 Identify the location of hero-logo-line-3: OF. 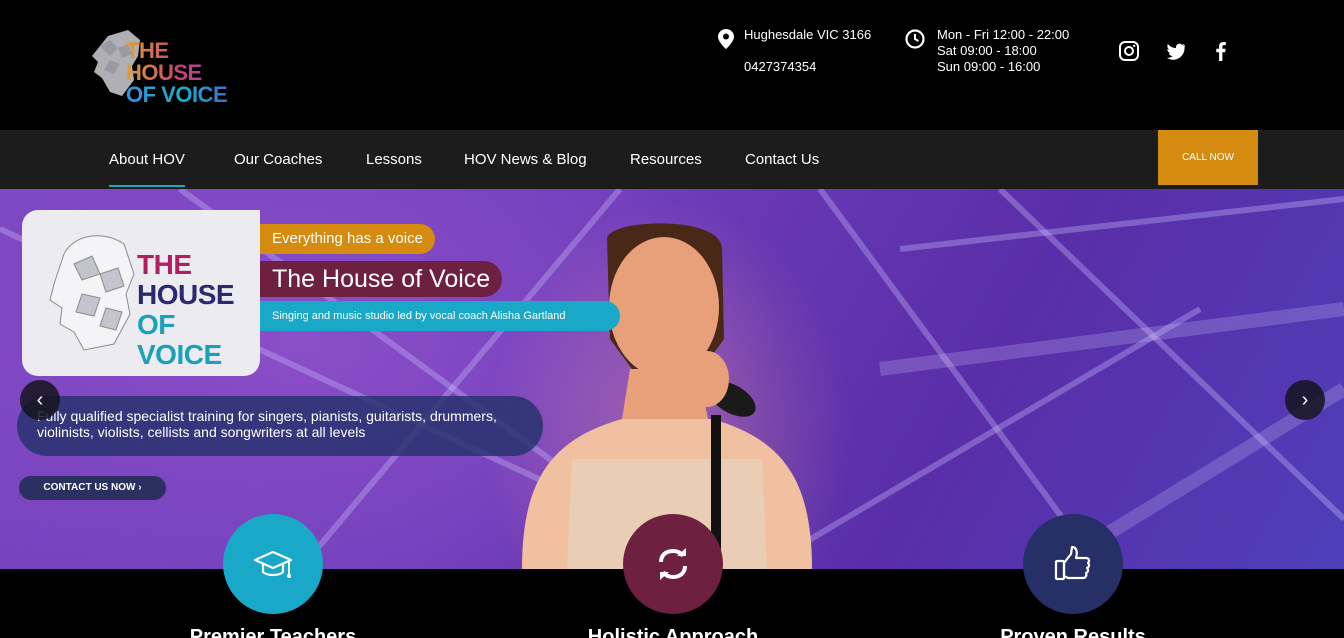
(156, 324).